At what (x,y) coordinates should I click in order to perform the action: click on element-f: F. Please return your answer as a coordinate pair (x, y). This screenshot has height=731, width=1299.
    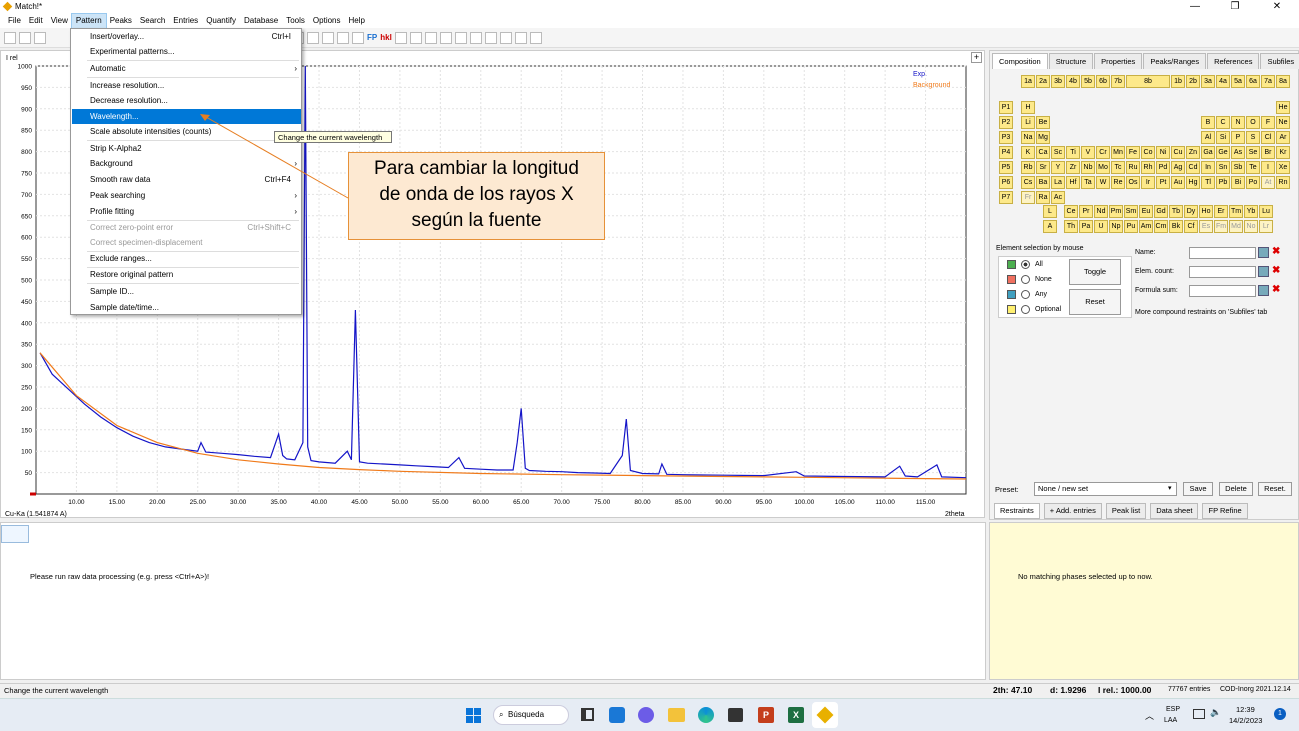
    Looking at the image, I should click on (1268, 122).